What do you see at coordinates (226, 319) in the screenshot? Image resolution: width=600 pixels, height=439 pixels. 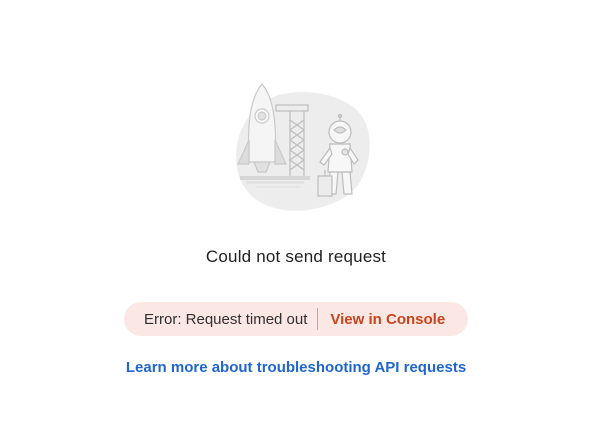 I see `error-message: Error: Request timed out` at bounding box center [226, 319].